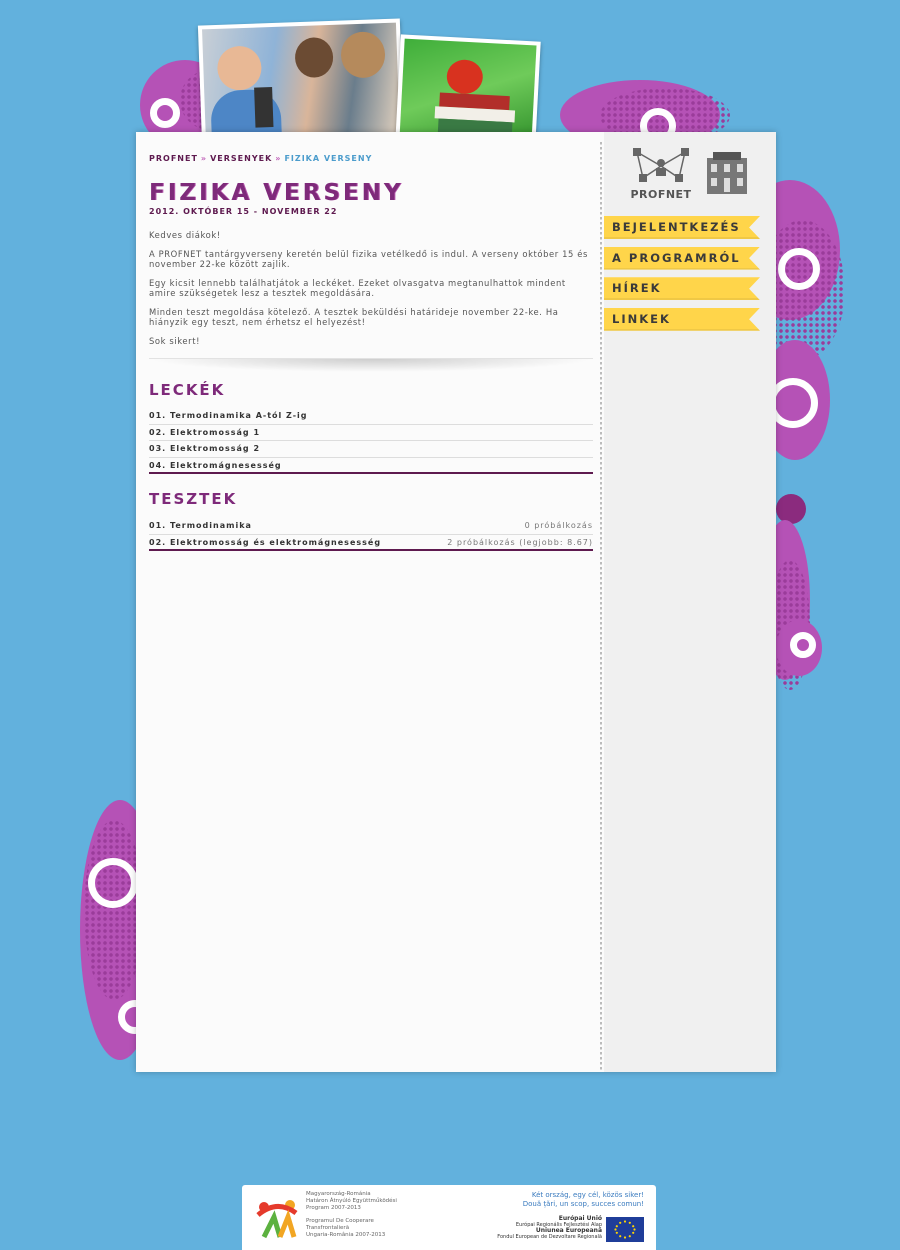 The height and width of the screenshot is (1250, 900). I want to click on page-title: FIZIKA VERSENY, so click(276, 193).